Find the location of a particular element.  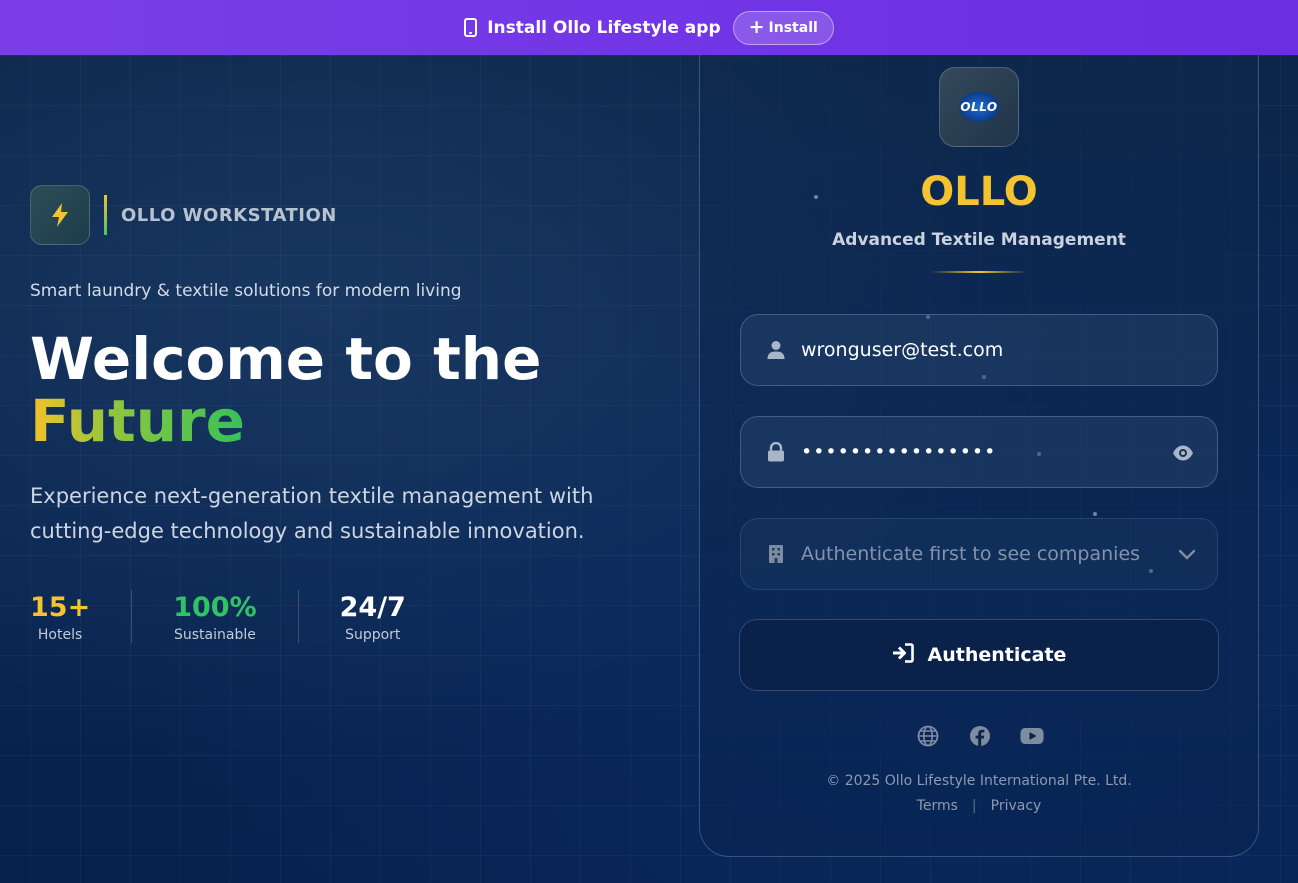

stat-value: 24/7 is located at coordinates (372, 607).